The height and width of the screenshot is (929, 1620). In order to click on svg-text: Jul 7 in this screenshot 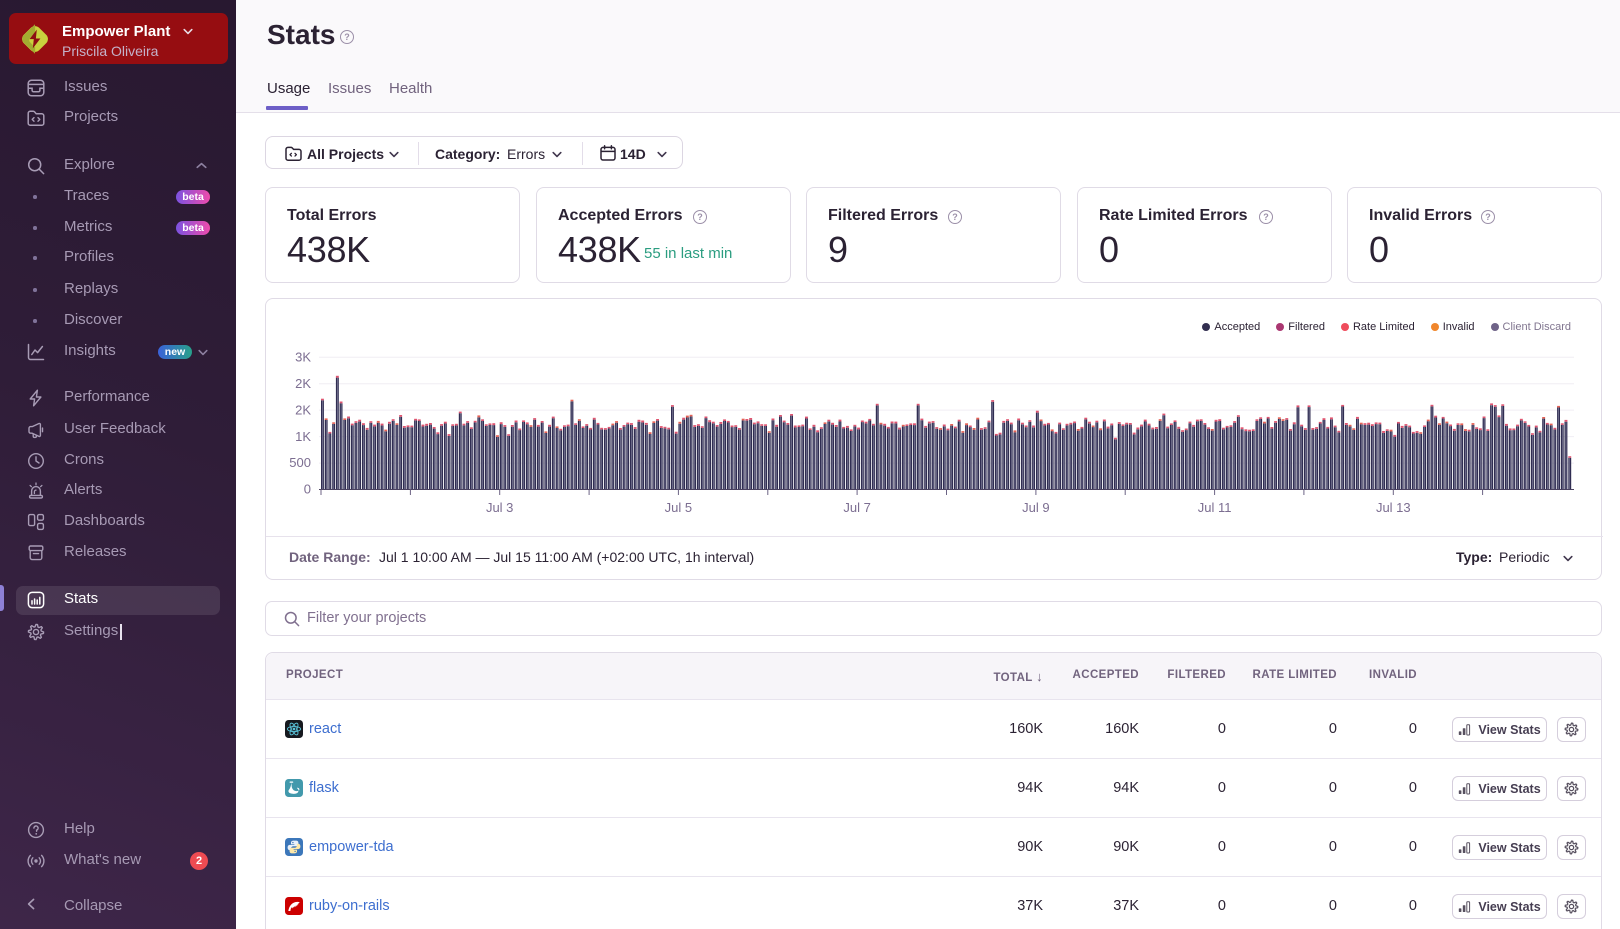, I will do `click(856, 507)`.